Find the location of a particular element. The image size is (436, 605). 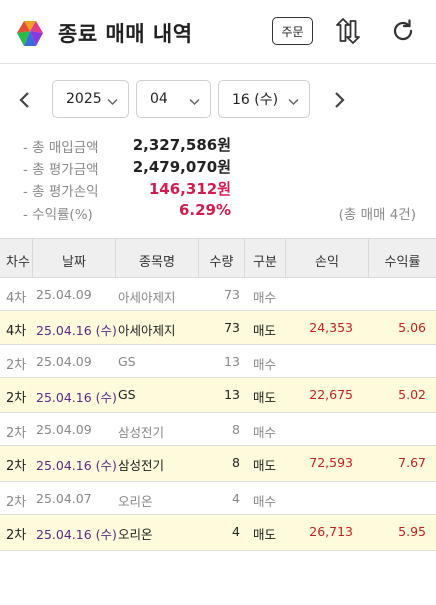

trade-count: (총 매매 4건) is located at coordinates (377, 215).